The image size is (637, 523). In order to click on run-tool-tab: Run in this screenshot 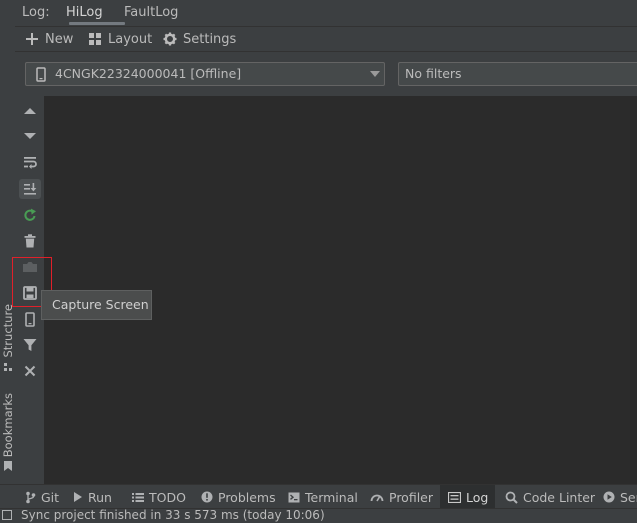, I will do `click(92, 497)`.